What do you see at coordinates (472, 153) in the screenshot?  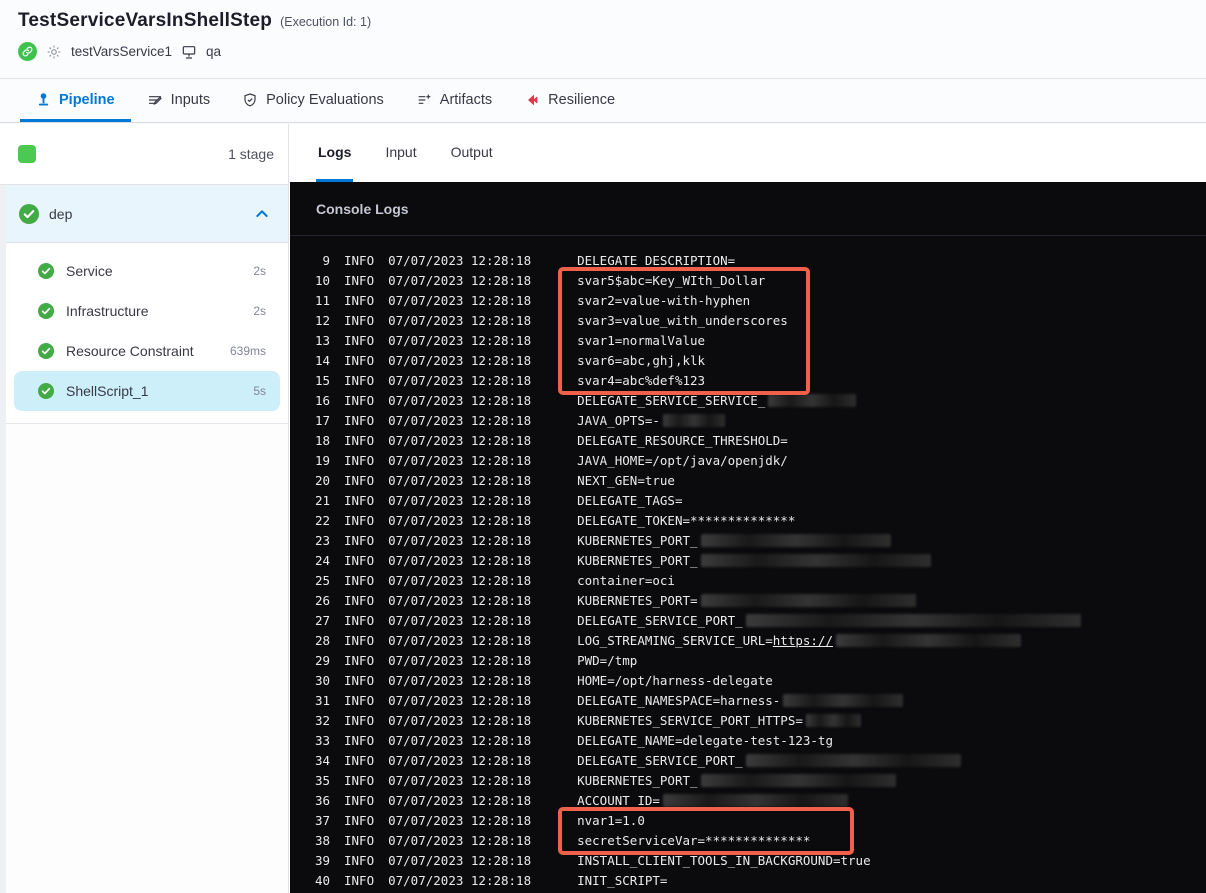 I see `tab-output: Output` at bounding box center [472, 153].